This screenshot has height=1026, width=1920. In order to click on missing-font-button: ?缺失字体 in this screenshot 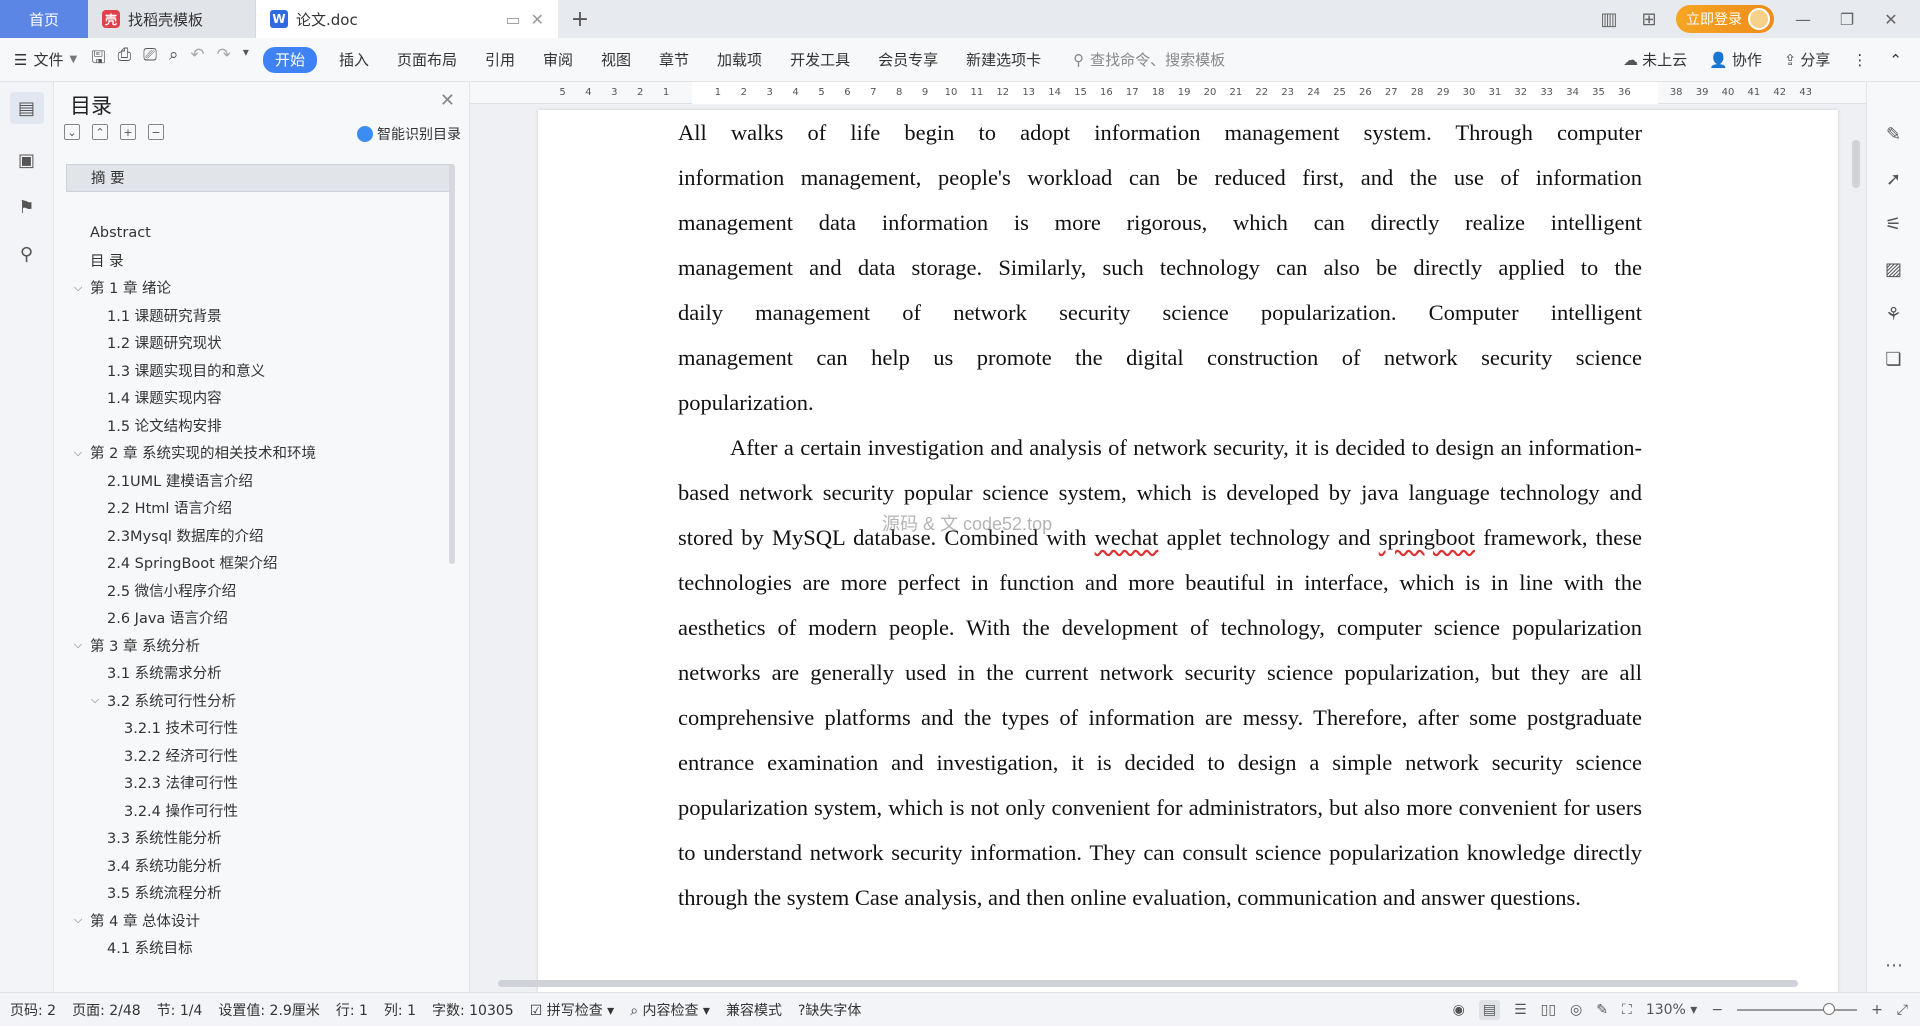, I will do `click(829, 1010)`.